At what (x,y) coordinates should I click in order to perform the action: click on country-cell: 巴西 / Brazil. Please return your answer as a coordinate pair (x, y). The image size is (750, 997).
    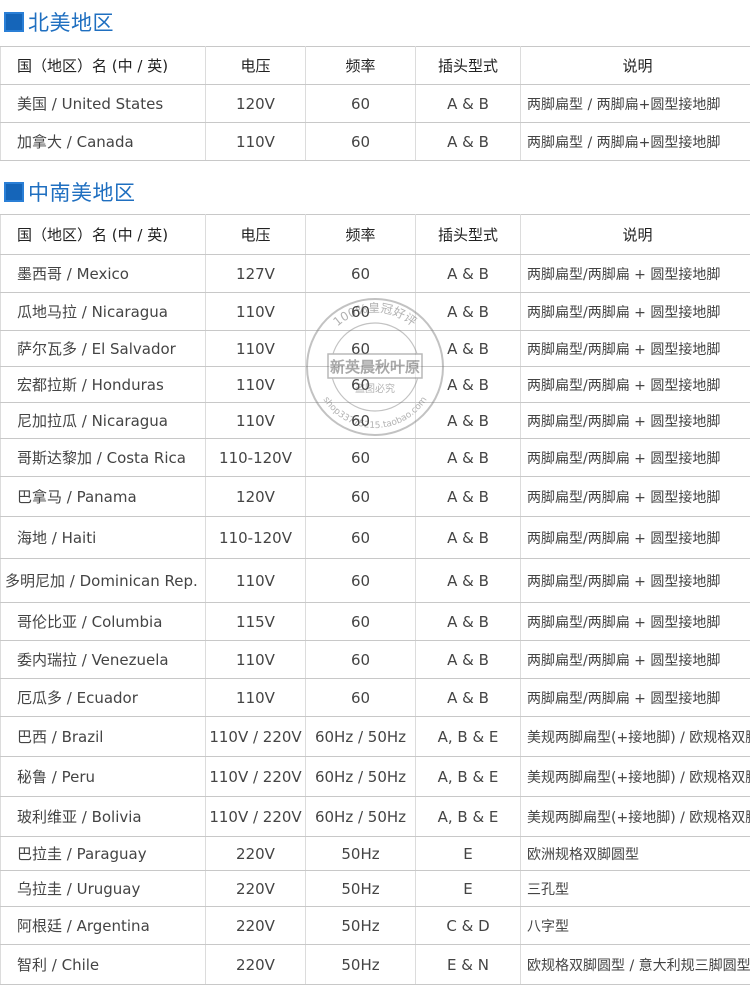
    Looking at the image, I should click on (103, 736).